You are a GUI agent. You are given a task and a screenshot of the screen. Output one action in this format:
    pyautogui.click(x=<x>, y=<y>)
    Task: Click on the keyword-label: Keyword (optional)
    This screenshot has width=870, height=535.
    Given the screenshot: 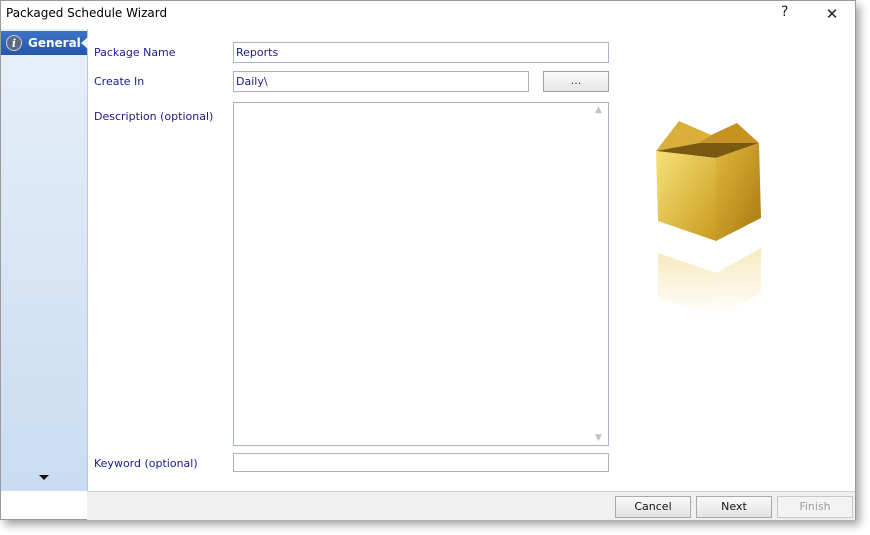 What is the action you would take?
    pyautogui.click(x=146, y=463)
    